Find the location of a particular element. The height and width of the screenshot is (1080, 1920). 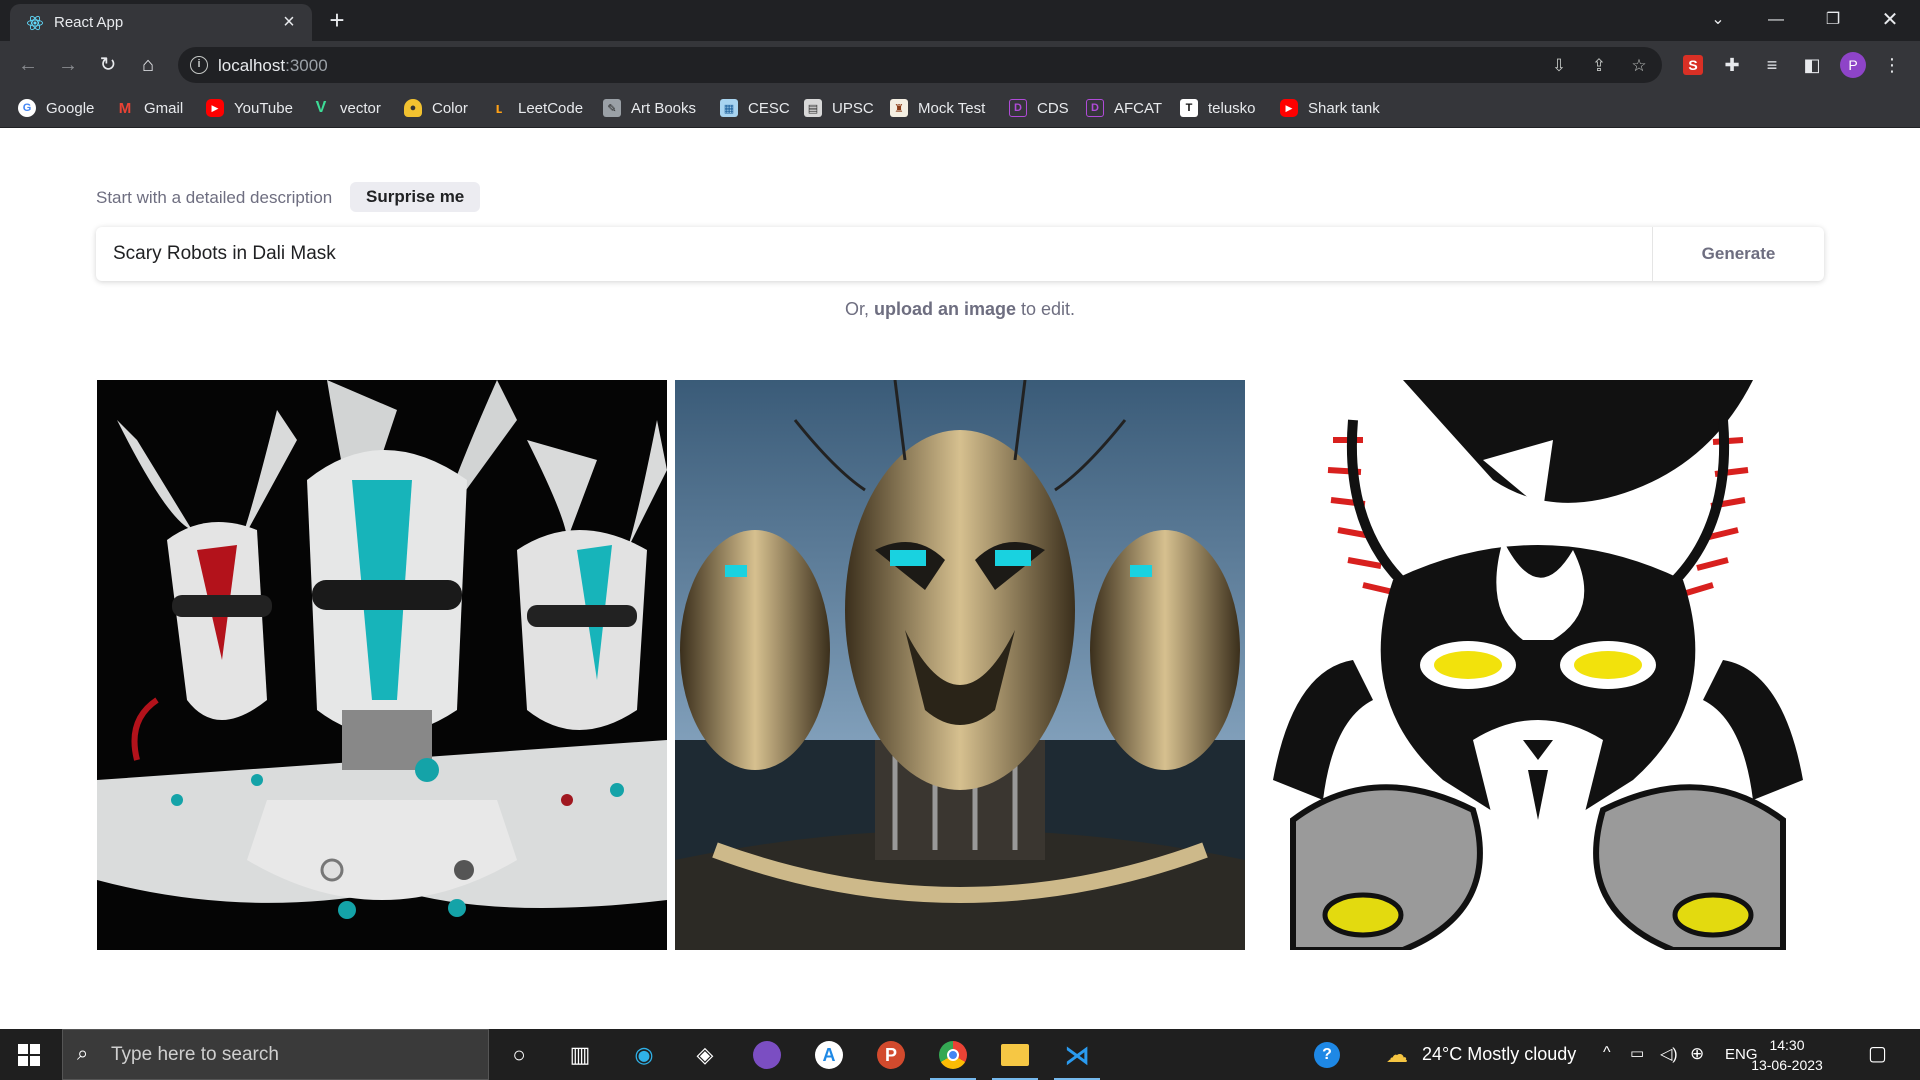

battery-icon: ▭ is located at coordinates (1637, 1053).